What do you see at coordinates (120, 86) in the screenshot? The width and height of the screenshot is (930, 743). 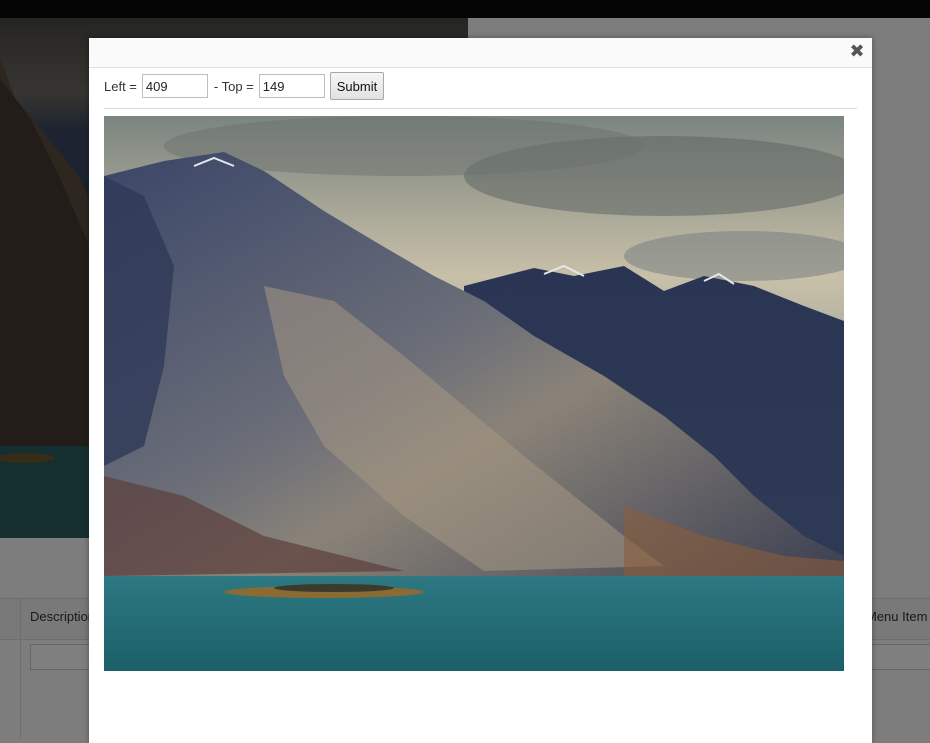 I see `left-label: Left =` at bounding box center [120, 86].